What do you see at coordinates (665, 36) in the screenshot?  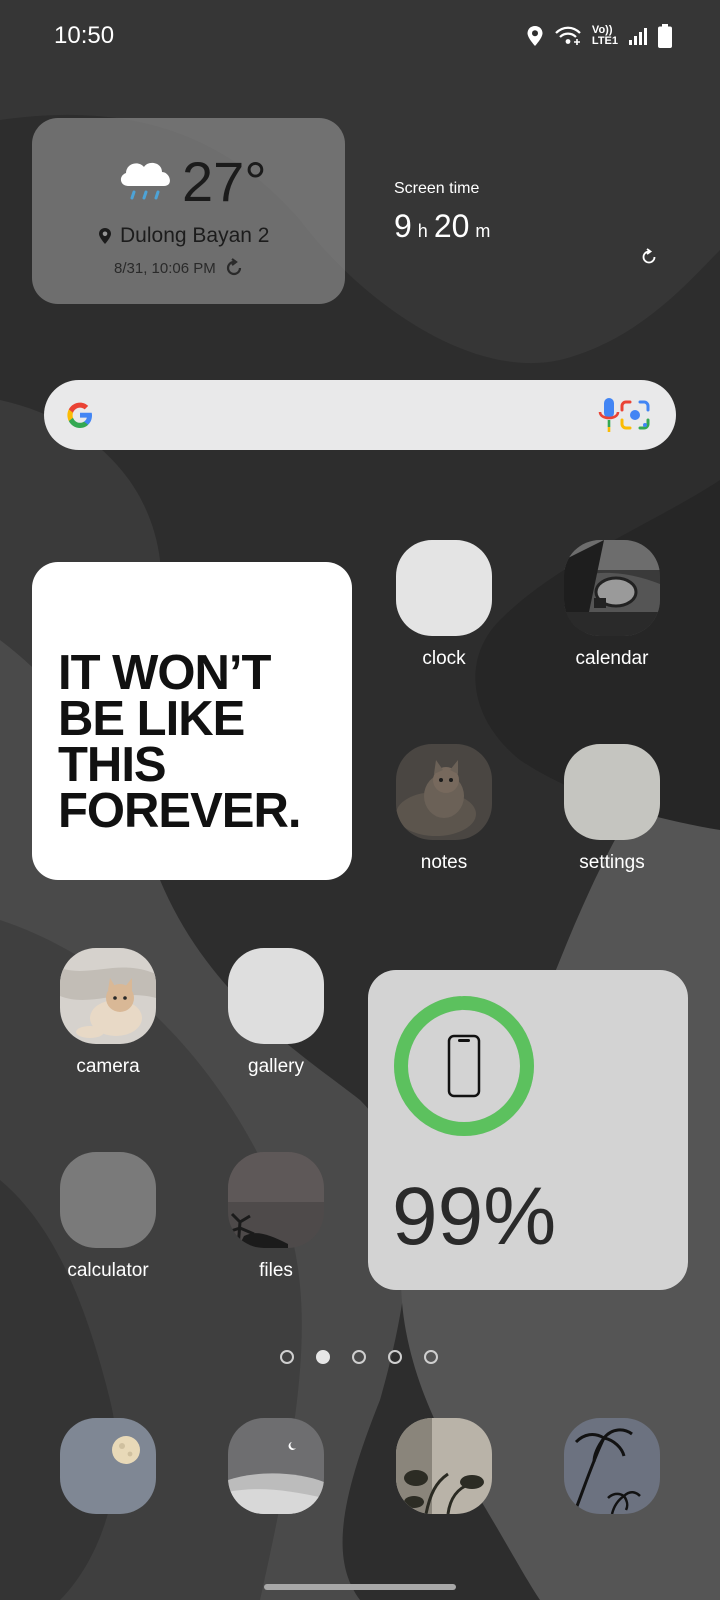 I see `battery-status-icon` at bounding box center [665, 36].